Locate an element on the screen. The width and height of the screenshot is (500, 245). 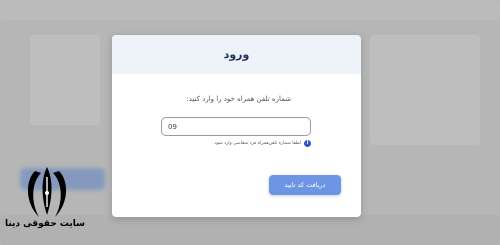
pen-nib-emblem-icon is located at coordinates (47, 192).